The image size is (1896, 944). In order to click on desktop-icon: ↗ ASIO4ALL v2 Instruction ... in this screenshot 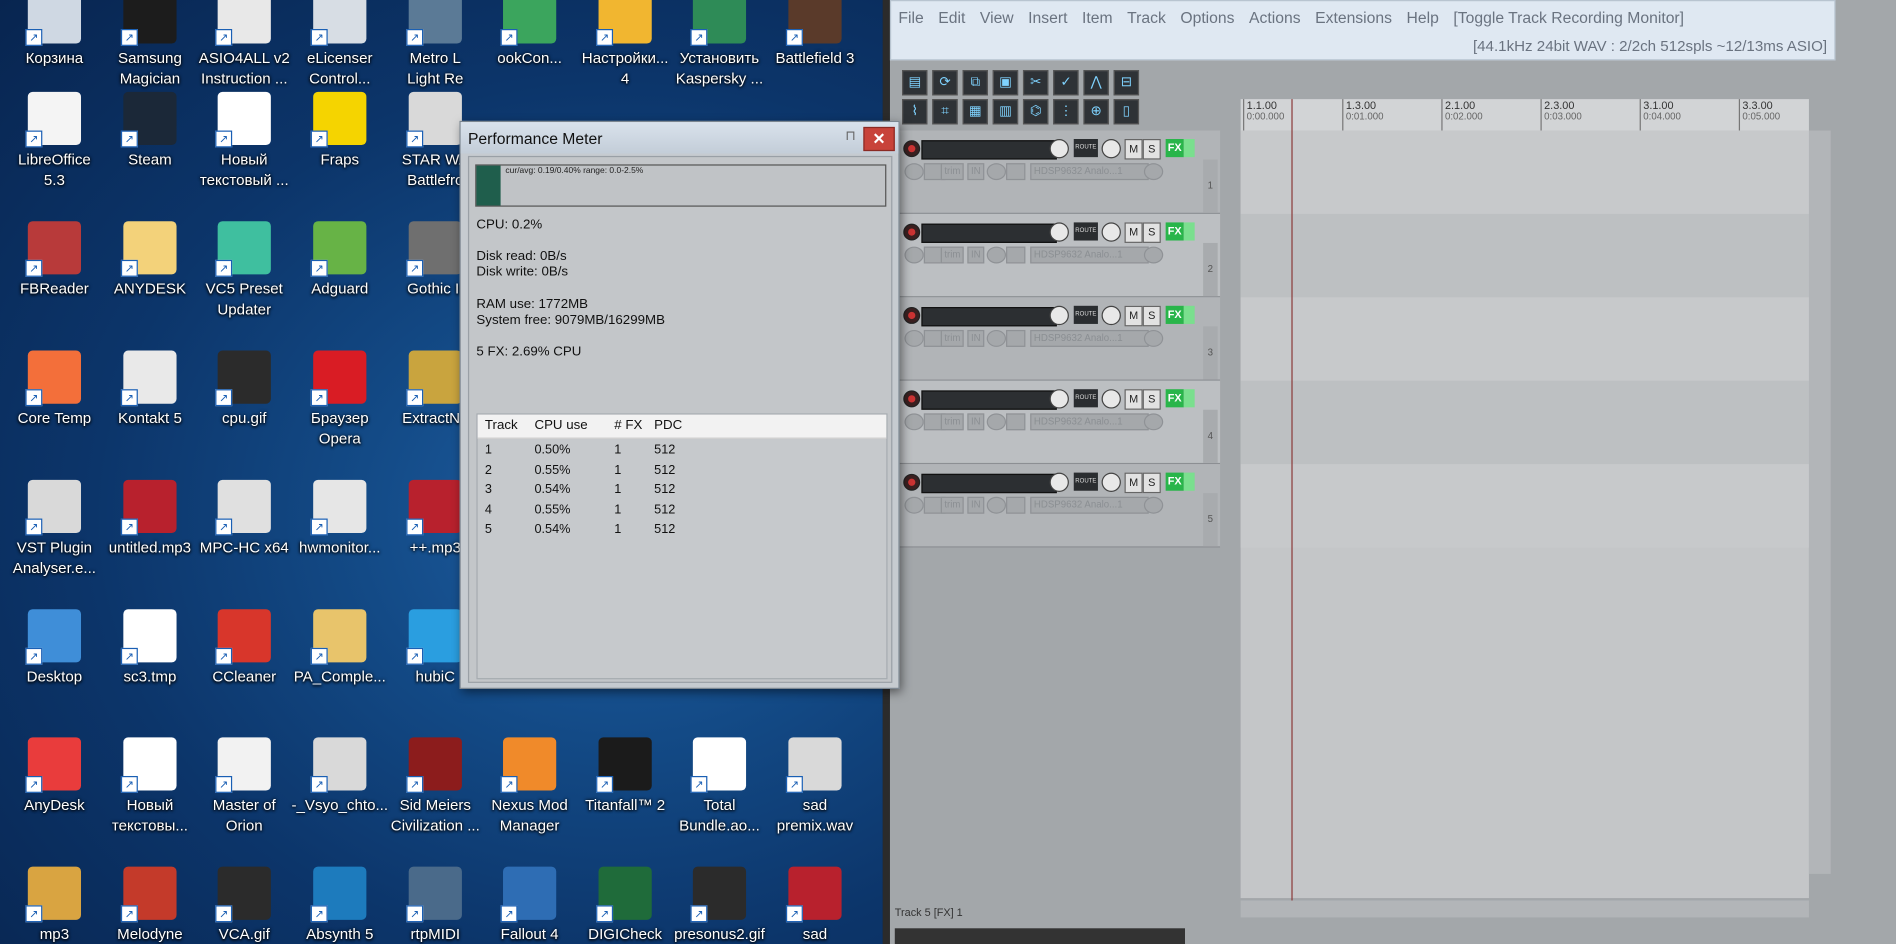, I will do `click(244, 44)`.